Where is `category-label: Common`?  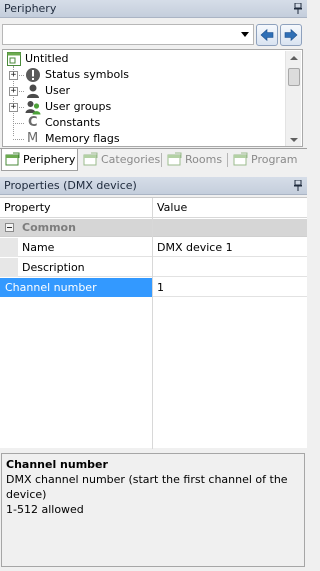
category-label: Common is located at coordinates (49, 227).